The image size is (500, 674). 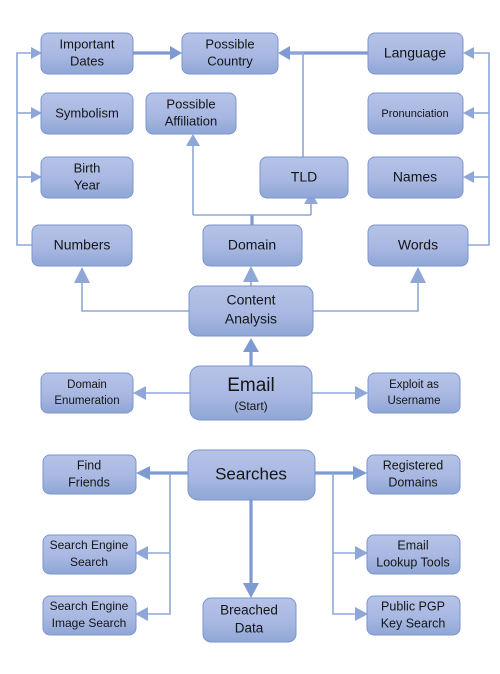 I want to click on node-label-domain-enumeration: Domain, so click(x=87, y=385).